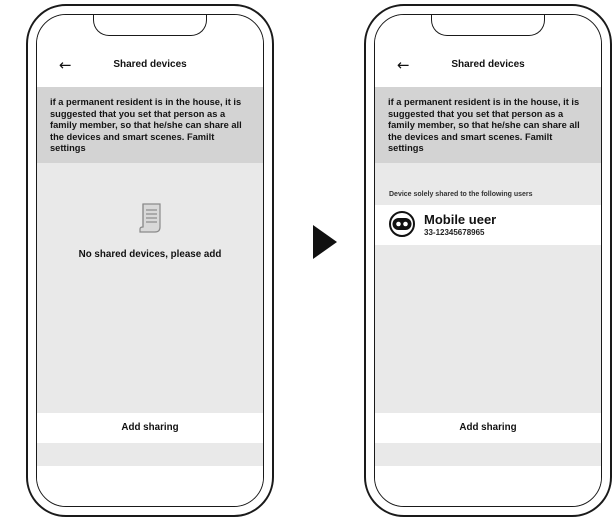 This screenshot has width=615, height=520. I want to click on document-icon, so click(150, 218).